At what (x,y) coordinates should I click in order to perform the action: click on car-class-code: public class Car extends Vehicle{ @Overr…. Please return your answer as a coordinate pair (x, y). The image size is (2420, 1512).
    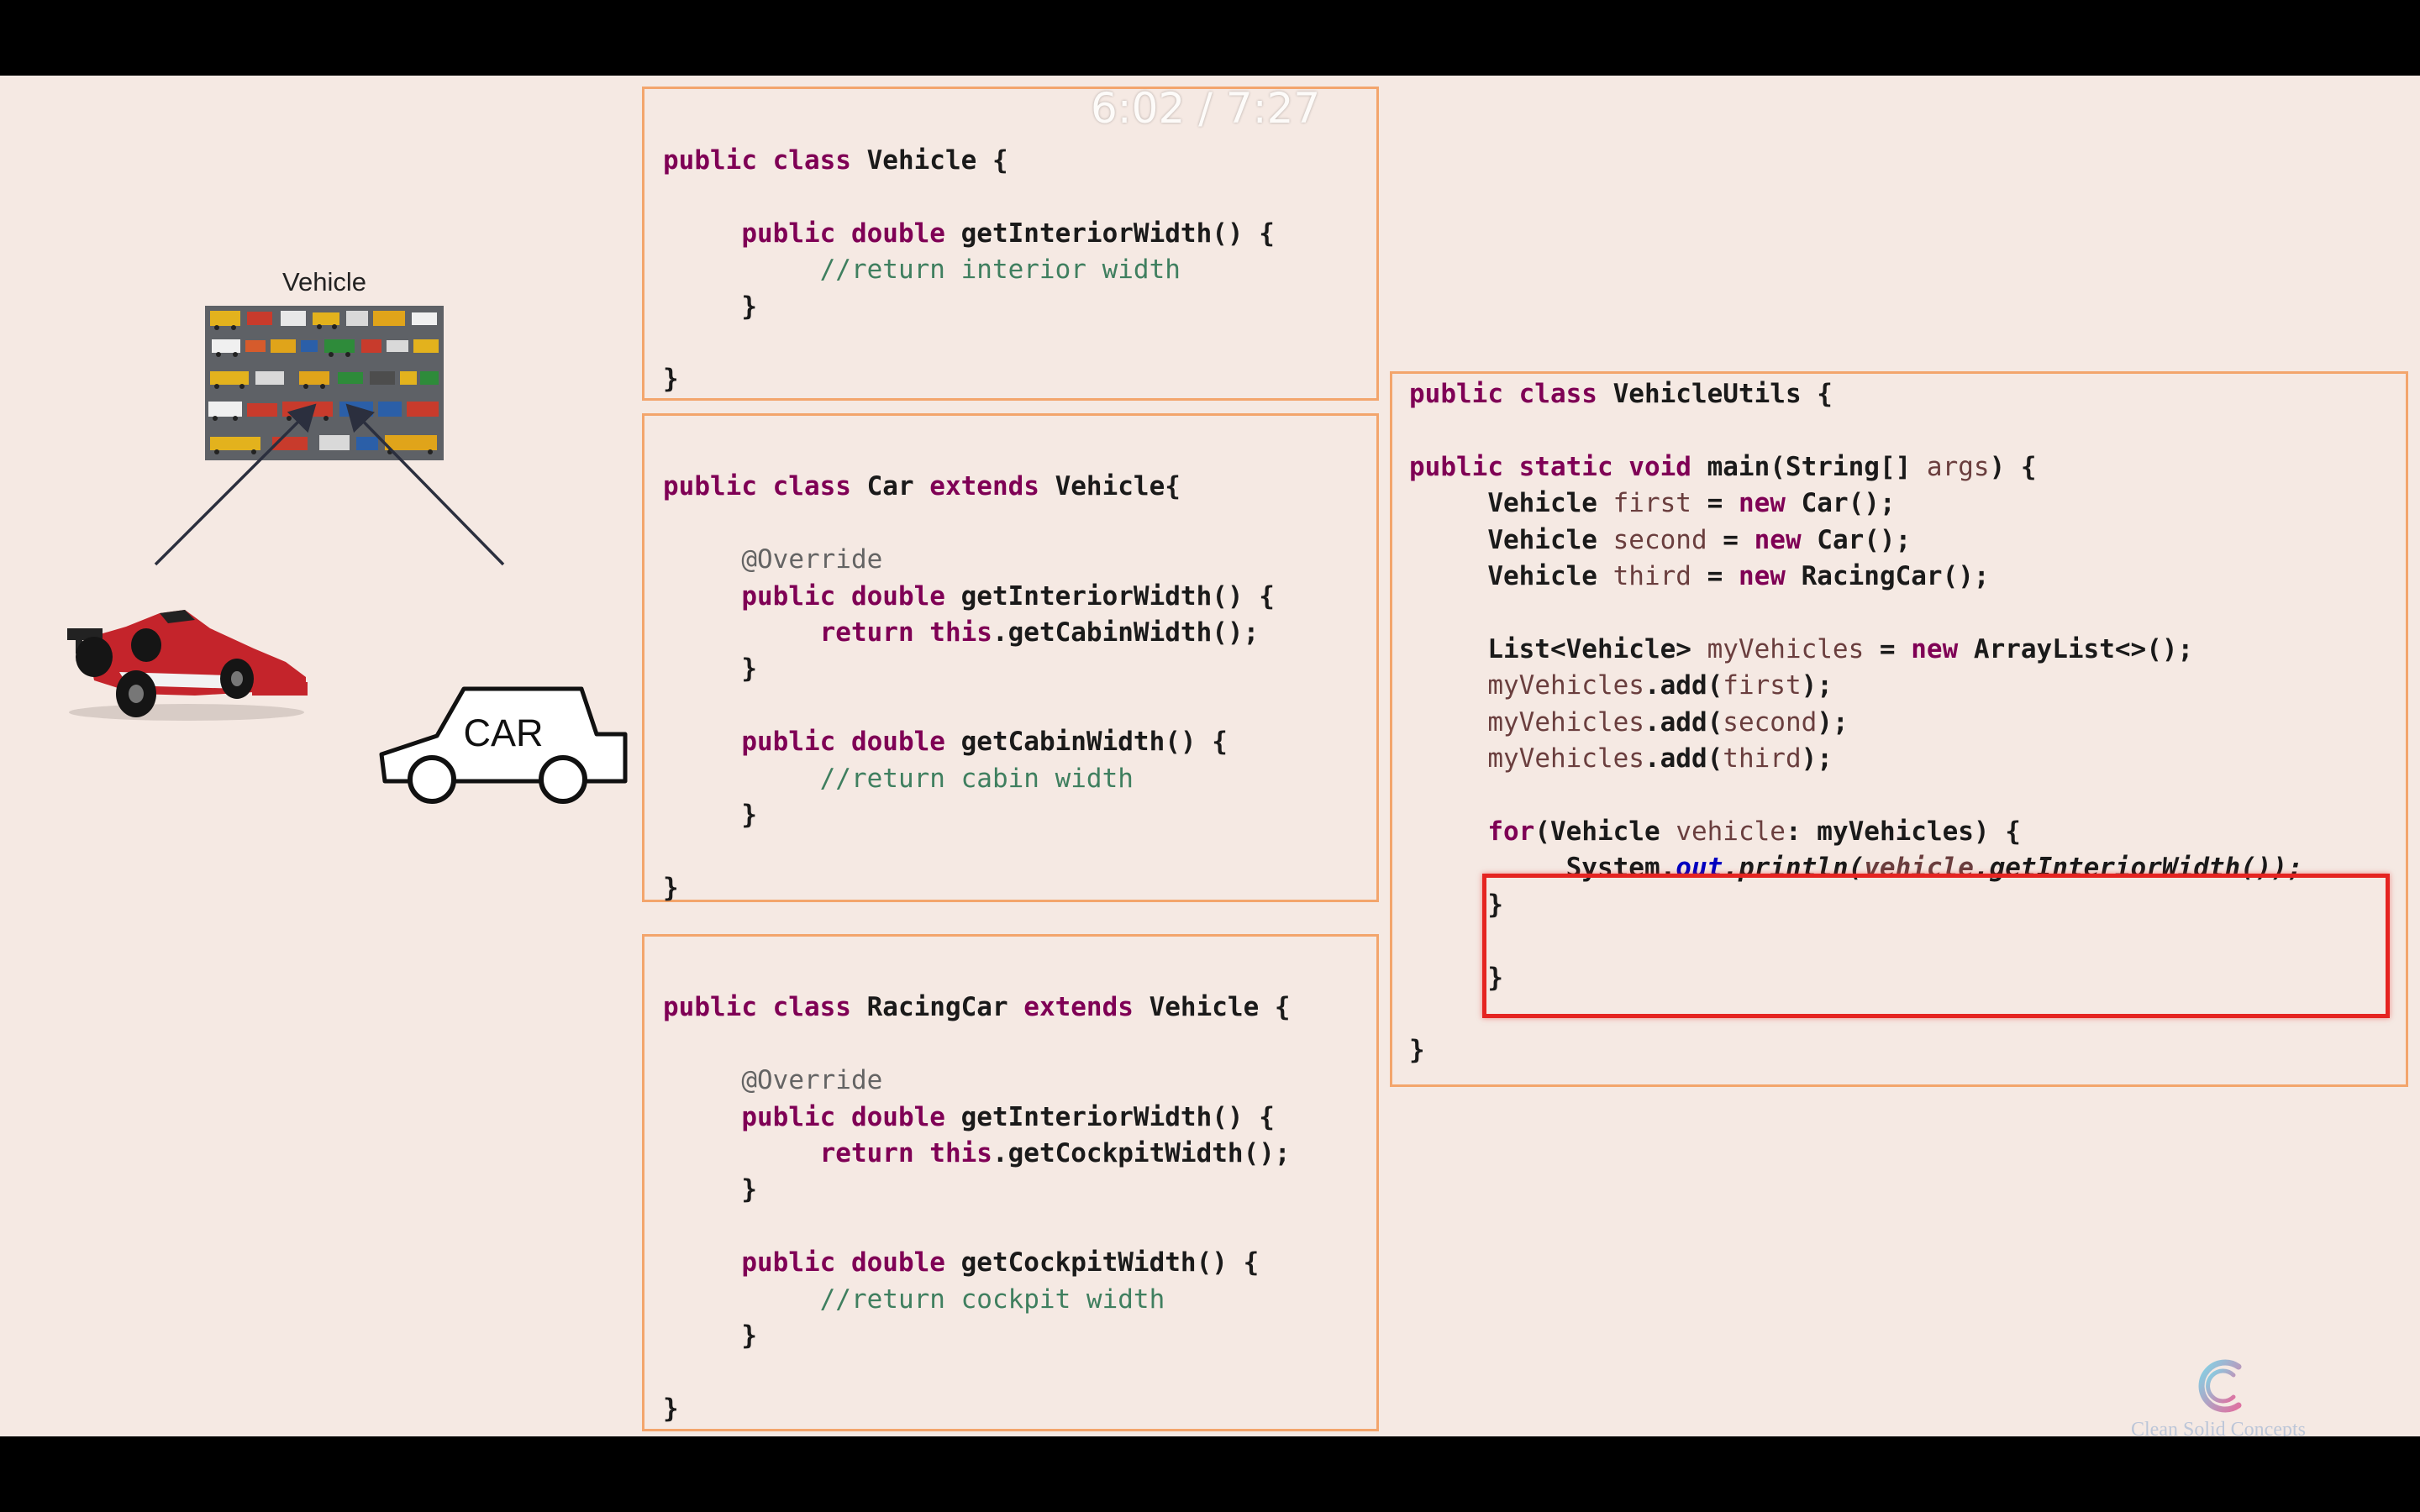
    Looking at the image, I should click on (969, 669).